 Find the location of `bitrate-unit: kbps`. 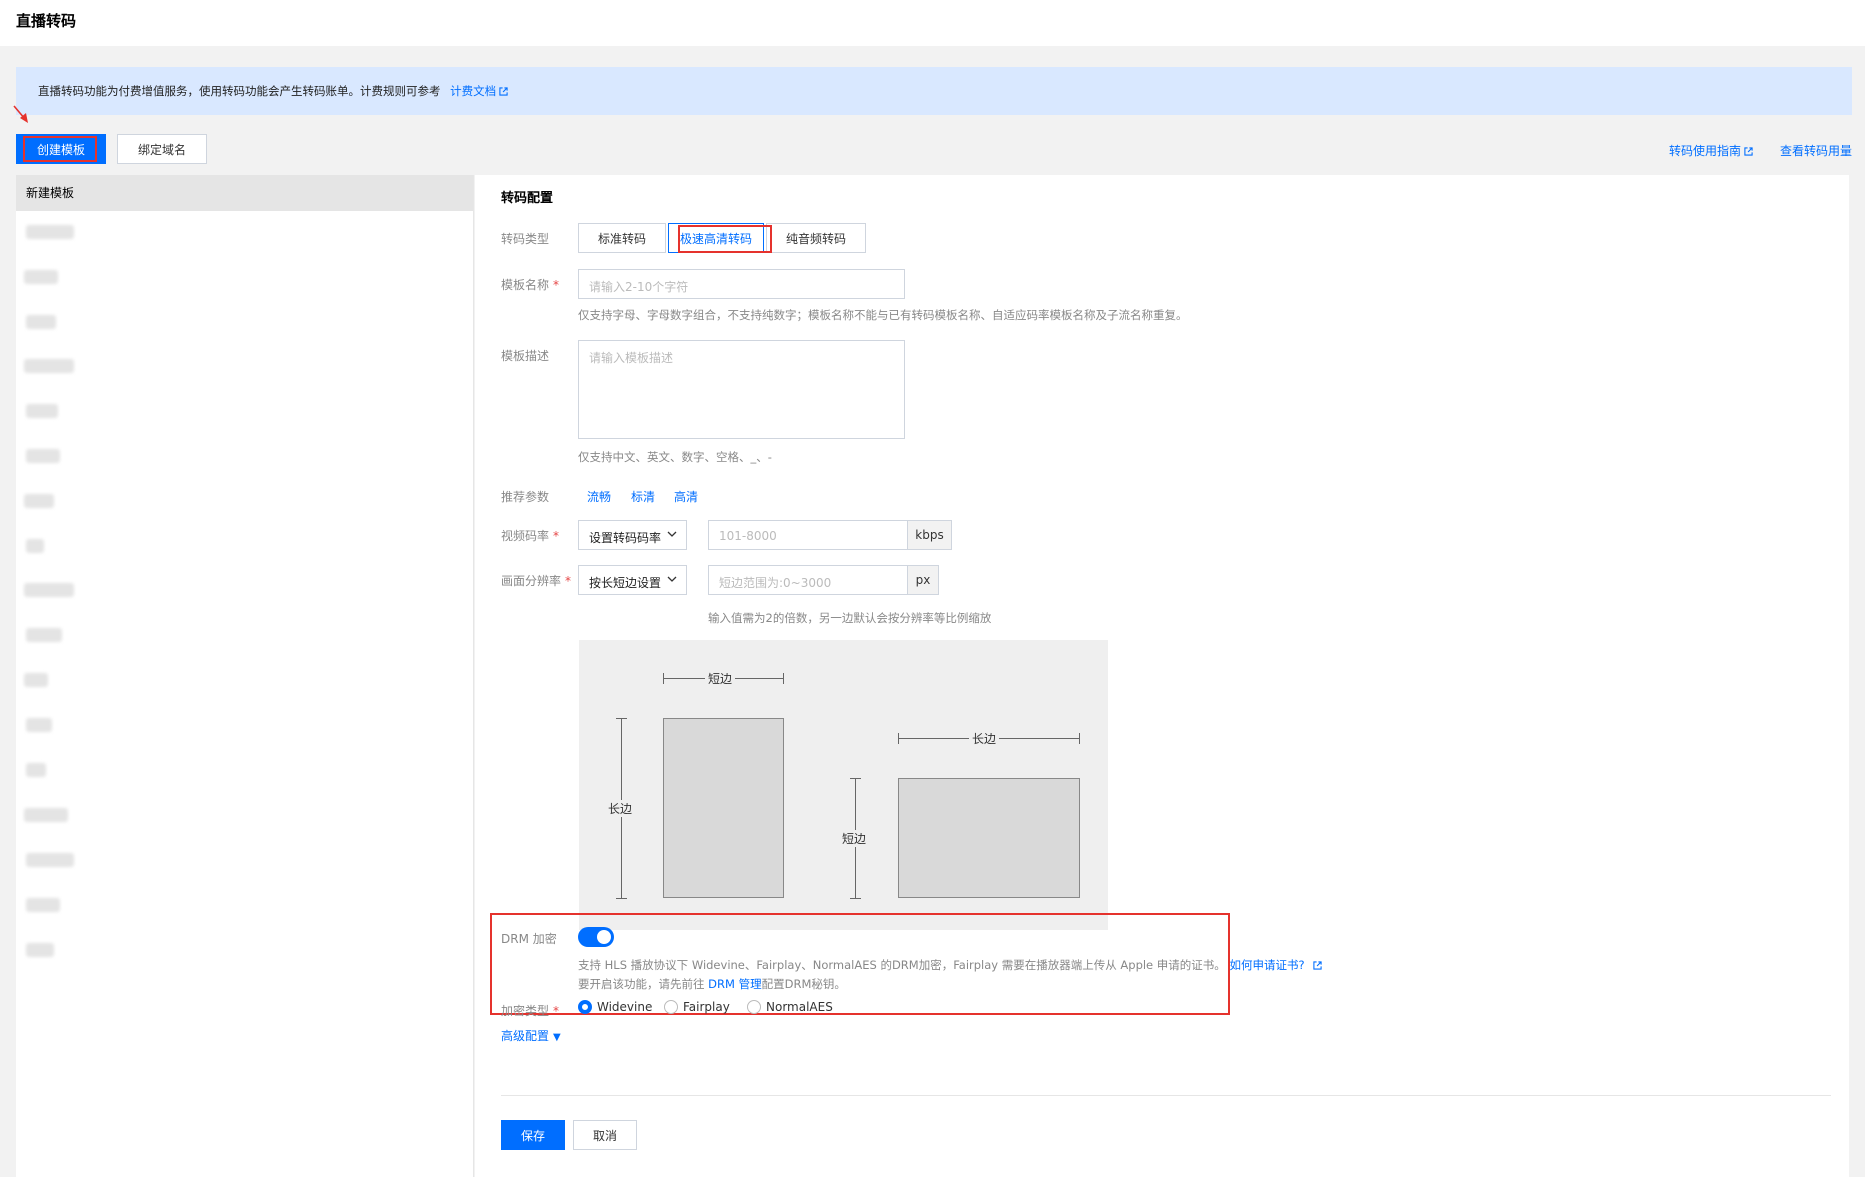

bitrate-unit: kbps is located at coordinates (929, 535).